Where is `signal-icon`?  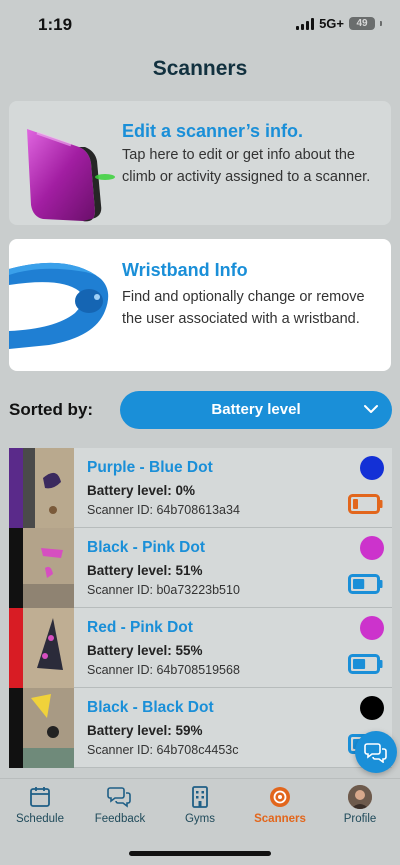 signal-icon is located at coordinates (305, 23).